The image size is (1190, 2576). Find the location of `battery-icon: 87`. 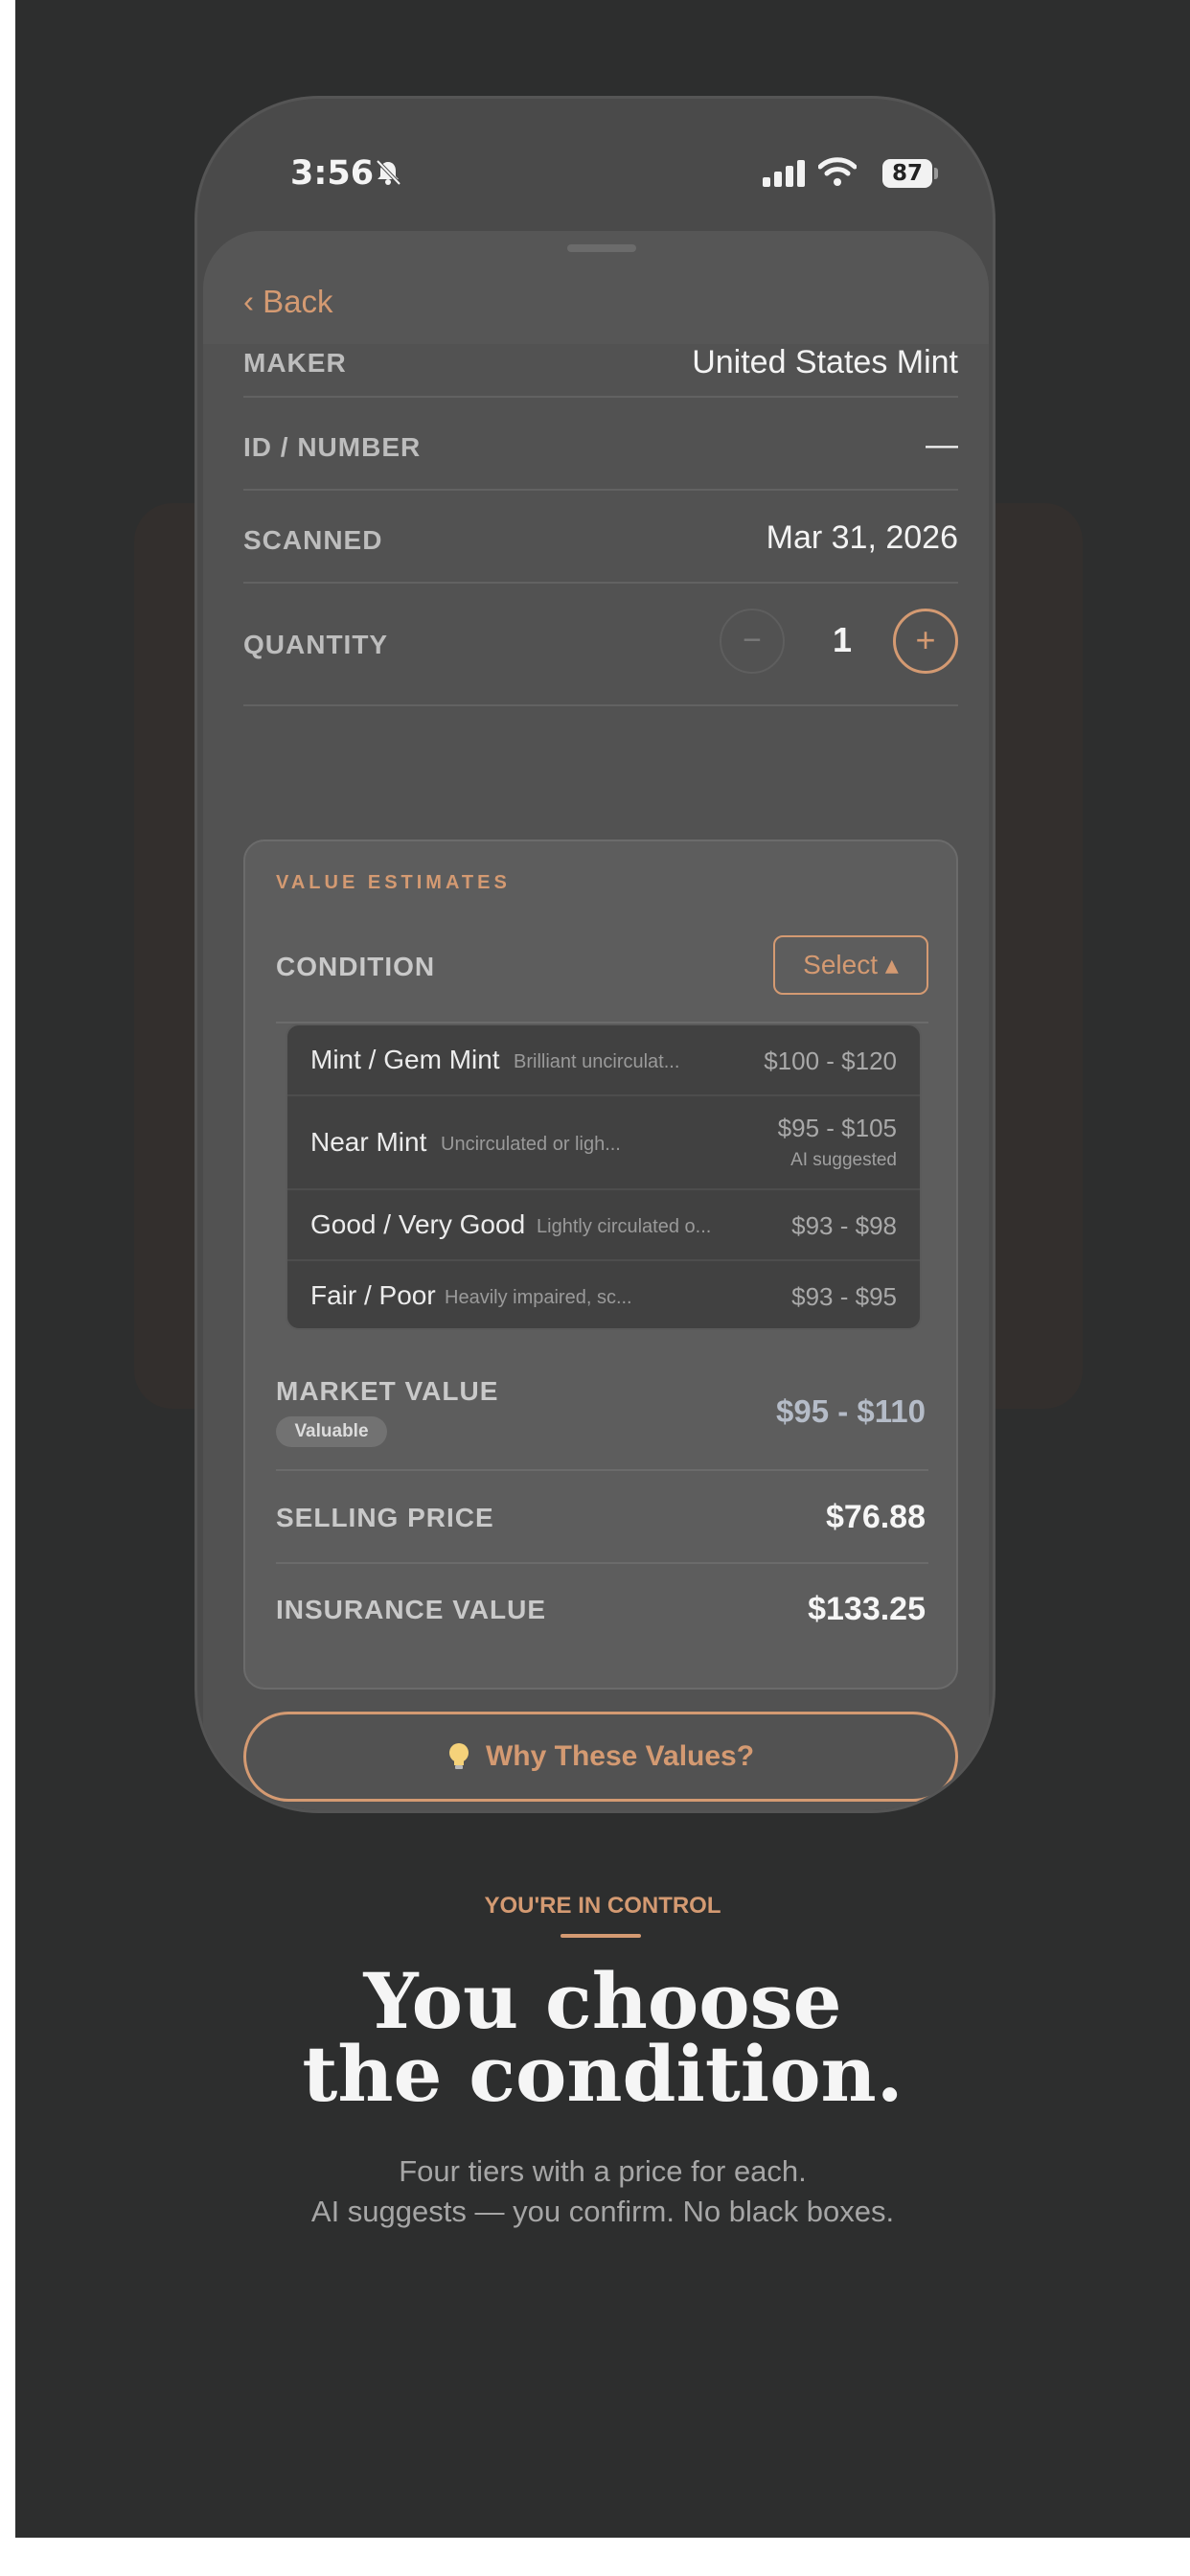

battery-icon: 87 is located at coordinates (907, 173).